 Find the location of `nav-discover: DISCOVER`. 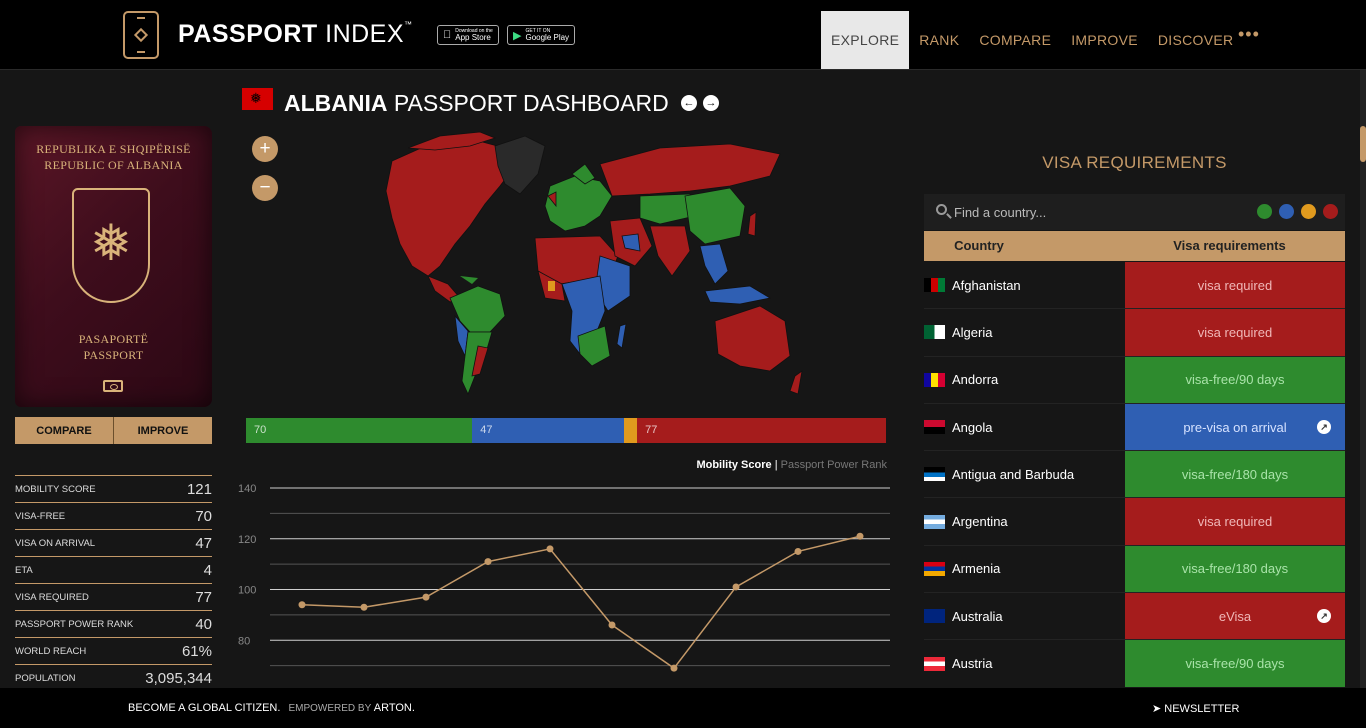

nav-discover: DISCOVER is located at coordinates (1196, 40).